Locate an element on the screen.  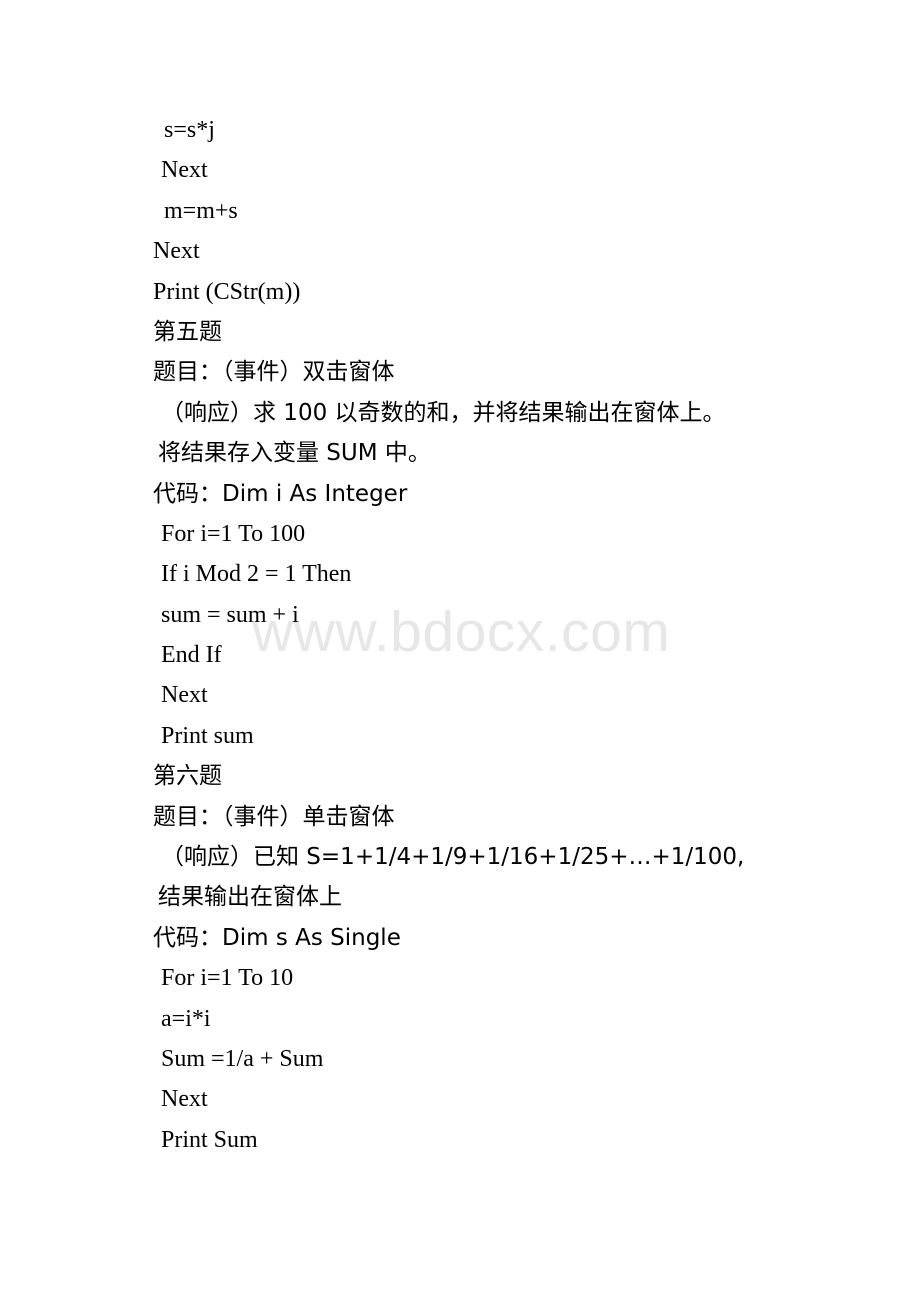
text-line: 题目：（事件）双击窗体 is located at coordinates (274, 372).